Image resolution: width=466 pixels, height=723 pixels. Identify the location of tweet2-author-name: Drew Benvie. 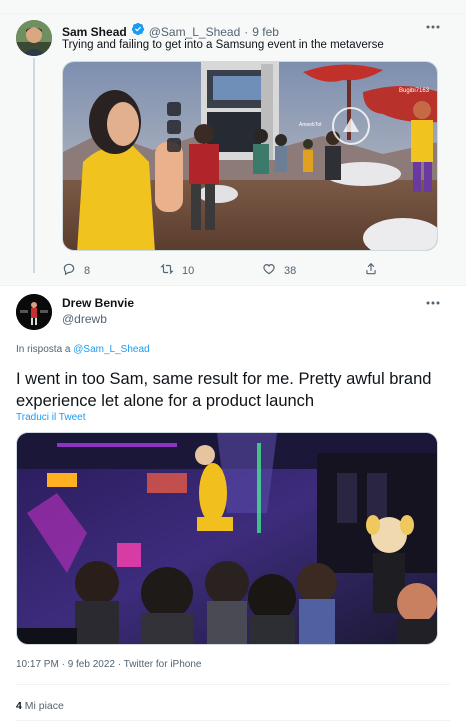
(98, 303).